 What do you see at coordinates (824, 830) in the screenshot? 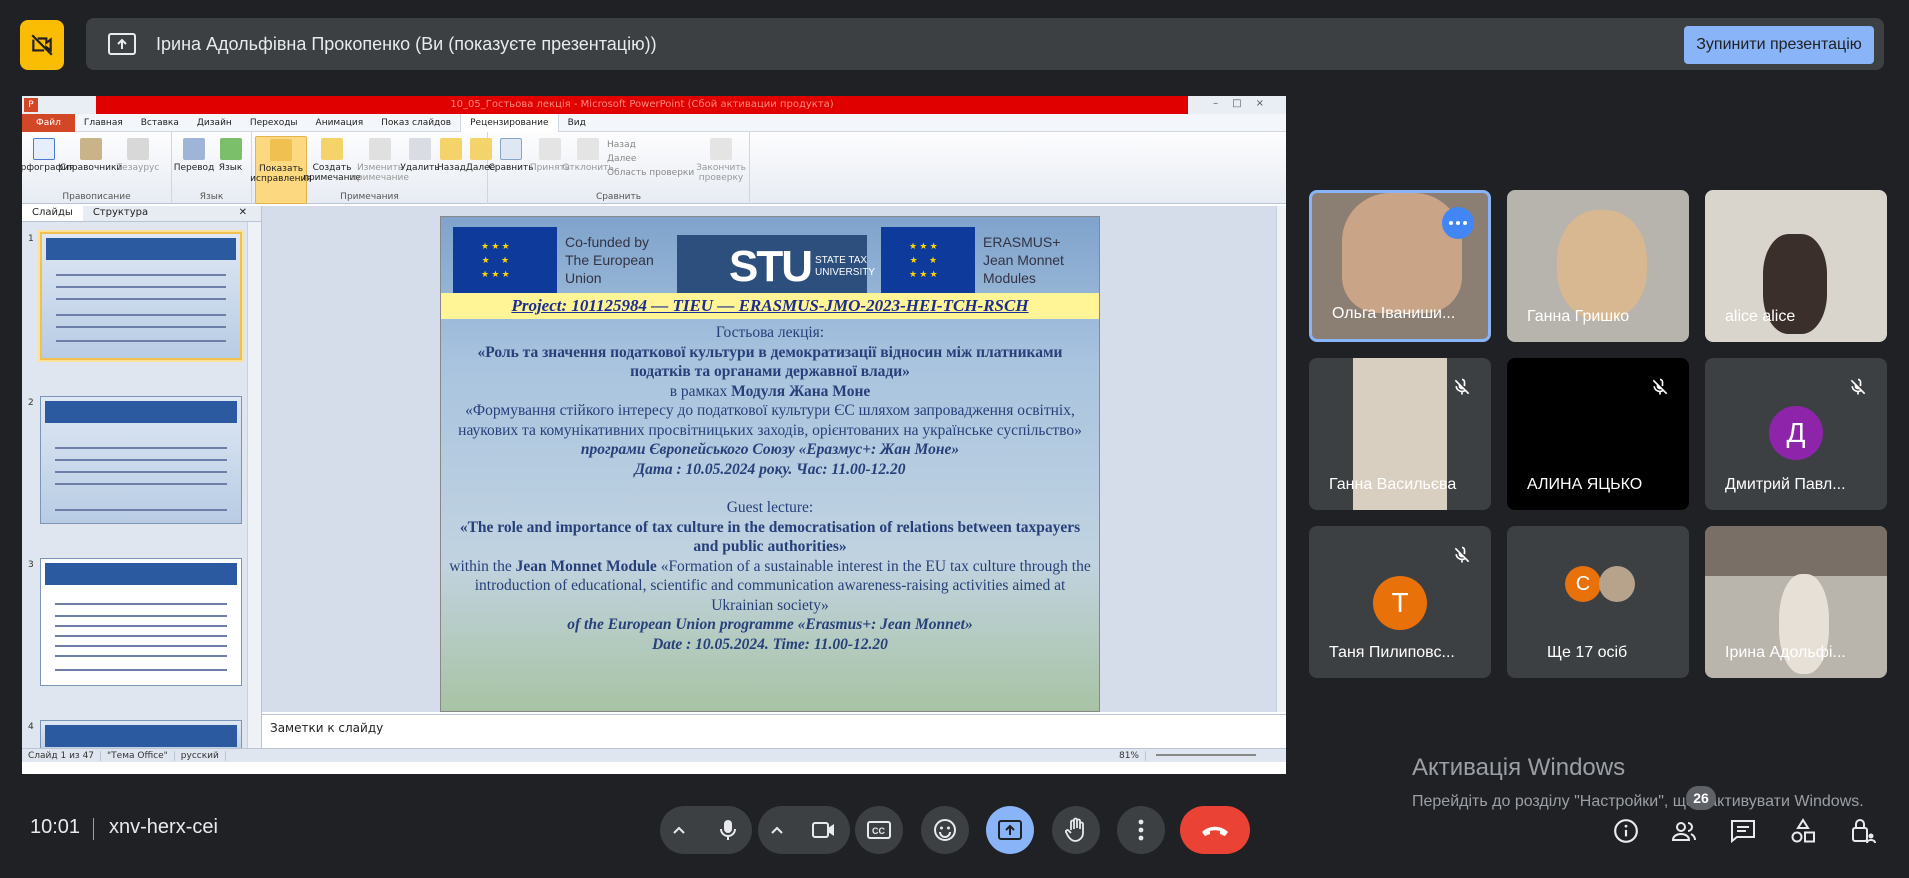
I see `camera-icon` at bounding box center [824, 830].